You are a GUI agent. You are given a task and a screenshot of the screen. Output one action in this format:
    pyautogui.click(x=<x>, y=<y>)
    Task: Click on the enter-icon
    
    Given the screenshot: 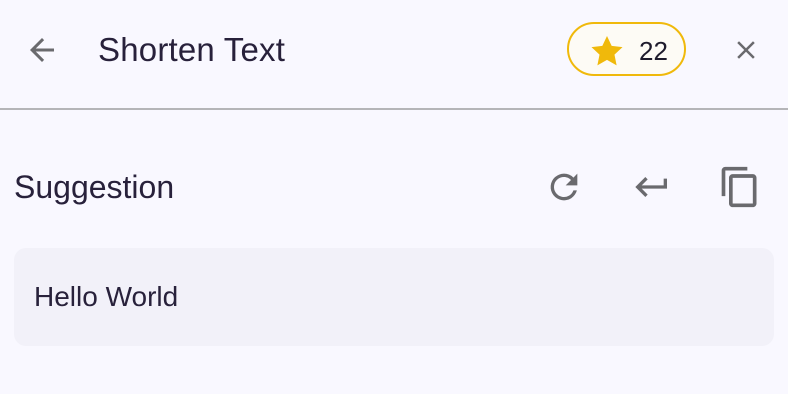 What is the action you would take?
    pyautogui.click(x=651, y=187)
    